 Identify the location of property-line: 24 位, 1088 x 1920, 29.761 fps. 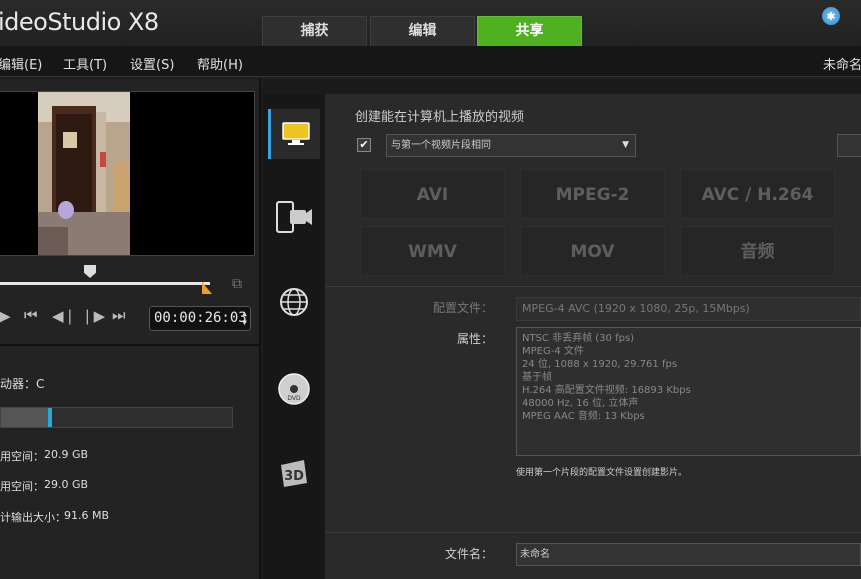
(600, 364).